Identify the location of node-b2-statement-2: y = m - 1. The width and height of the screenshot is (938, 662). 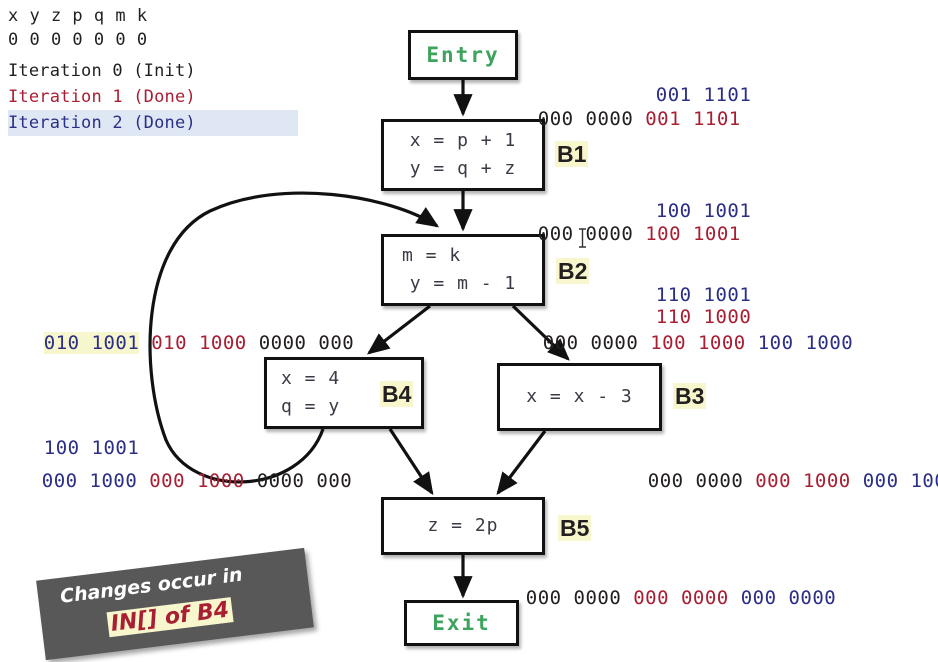
(463, 283).